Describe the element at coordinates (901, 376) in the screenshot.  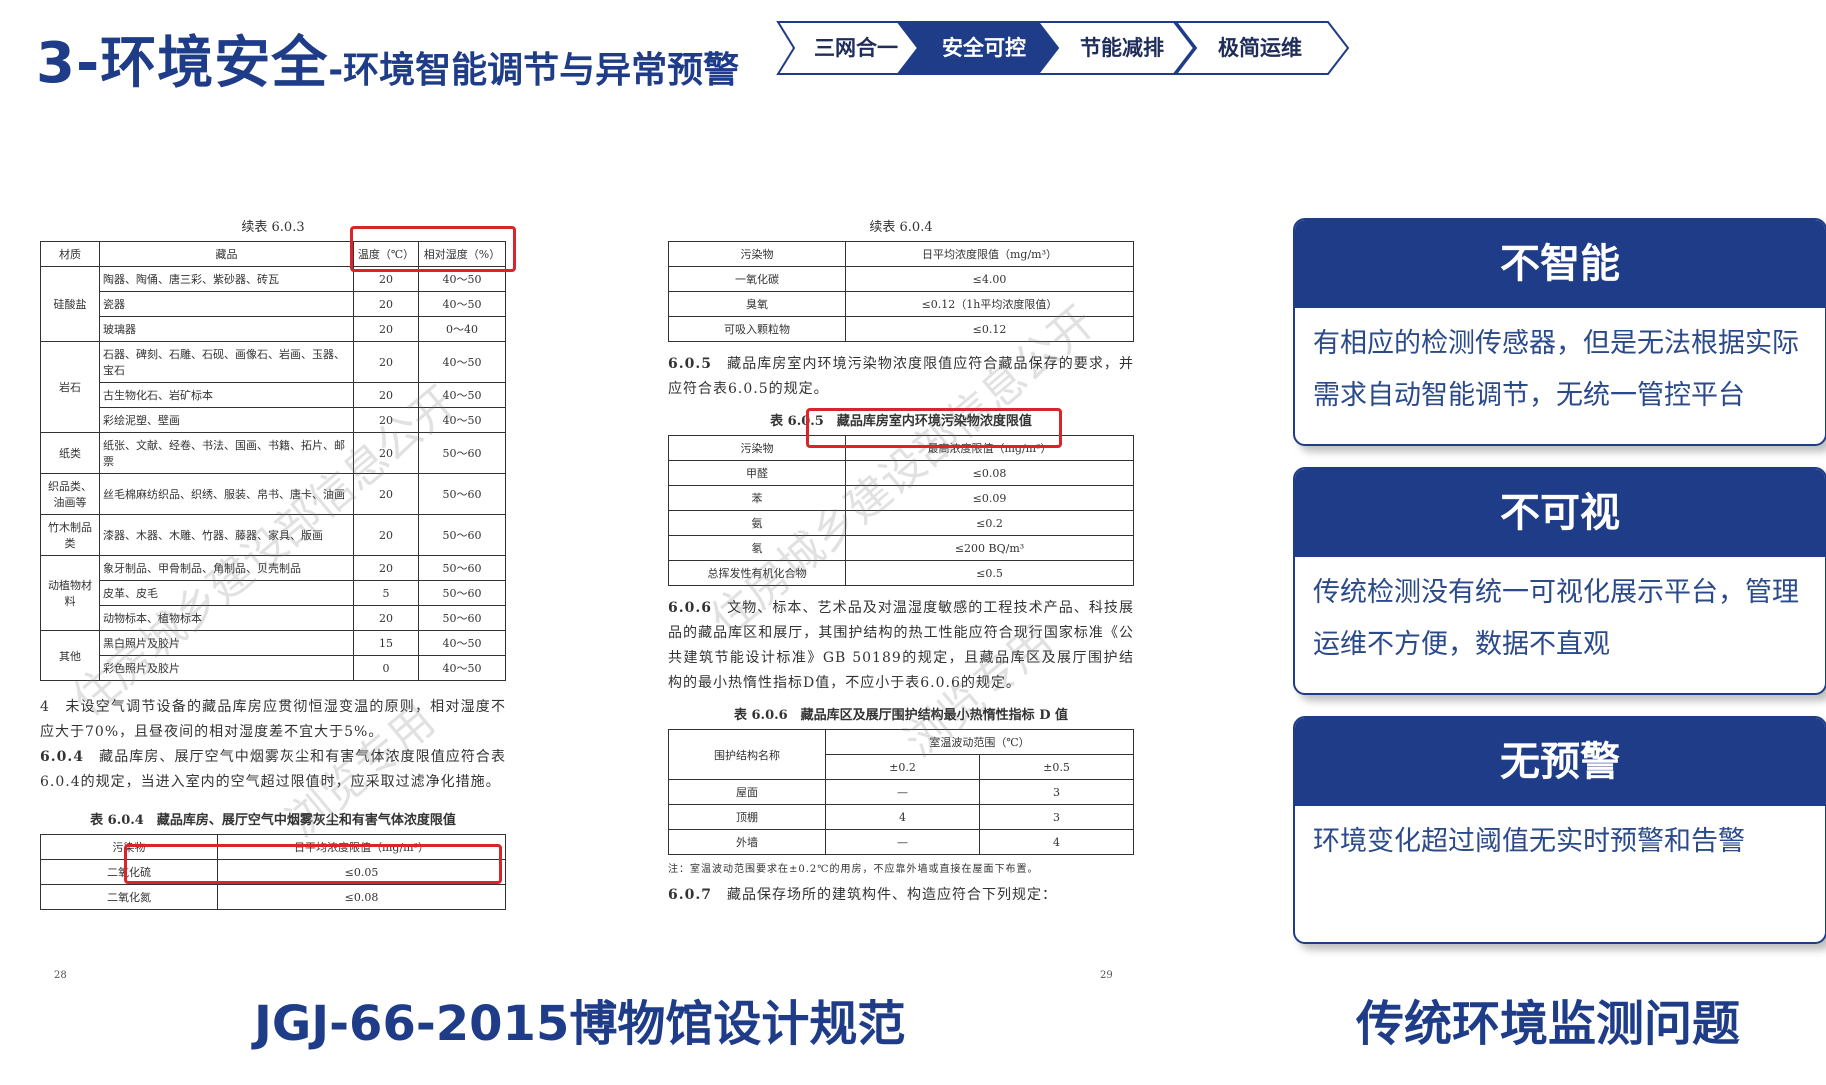
I see `right-para-1-text: 藏品库房室内环境污染物浓度限值应符合藏品保存的要求，并应符合表6.0.5的规定。` at that location.